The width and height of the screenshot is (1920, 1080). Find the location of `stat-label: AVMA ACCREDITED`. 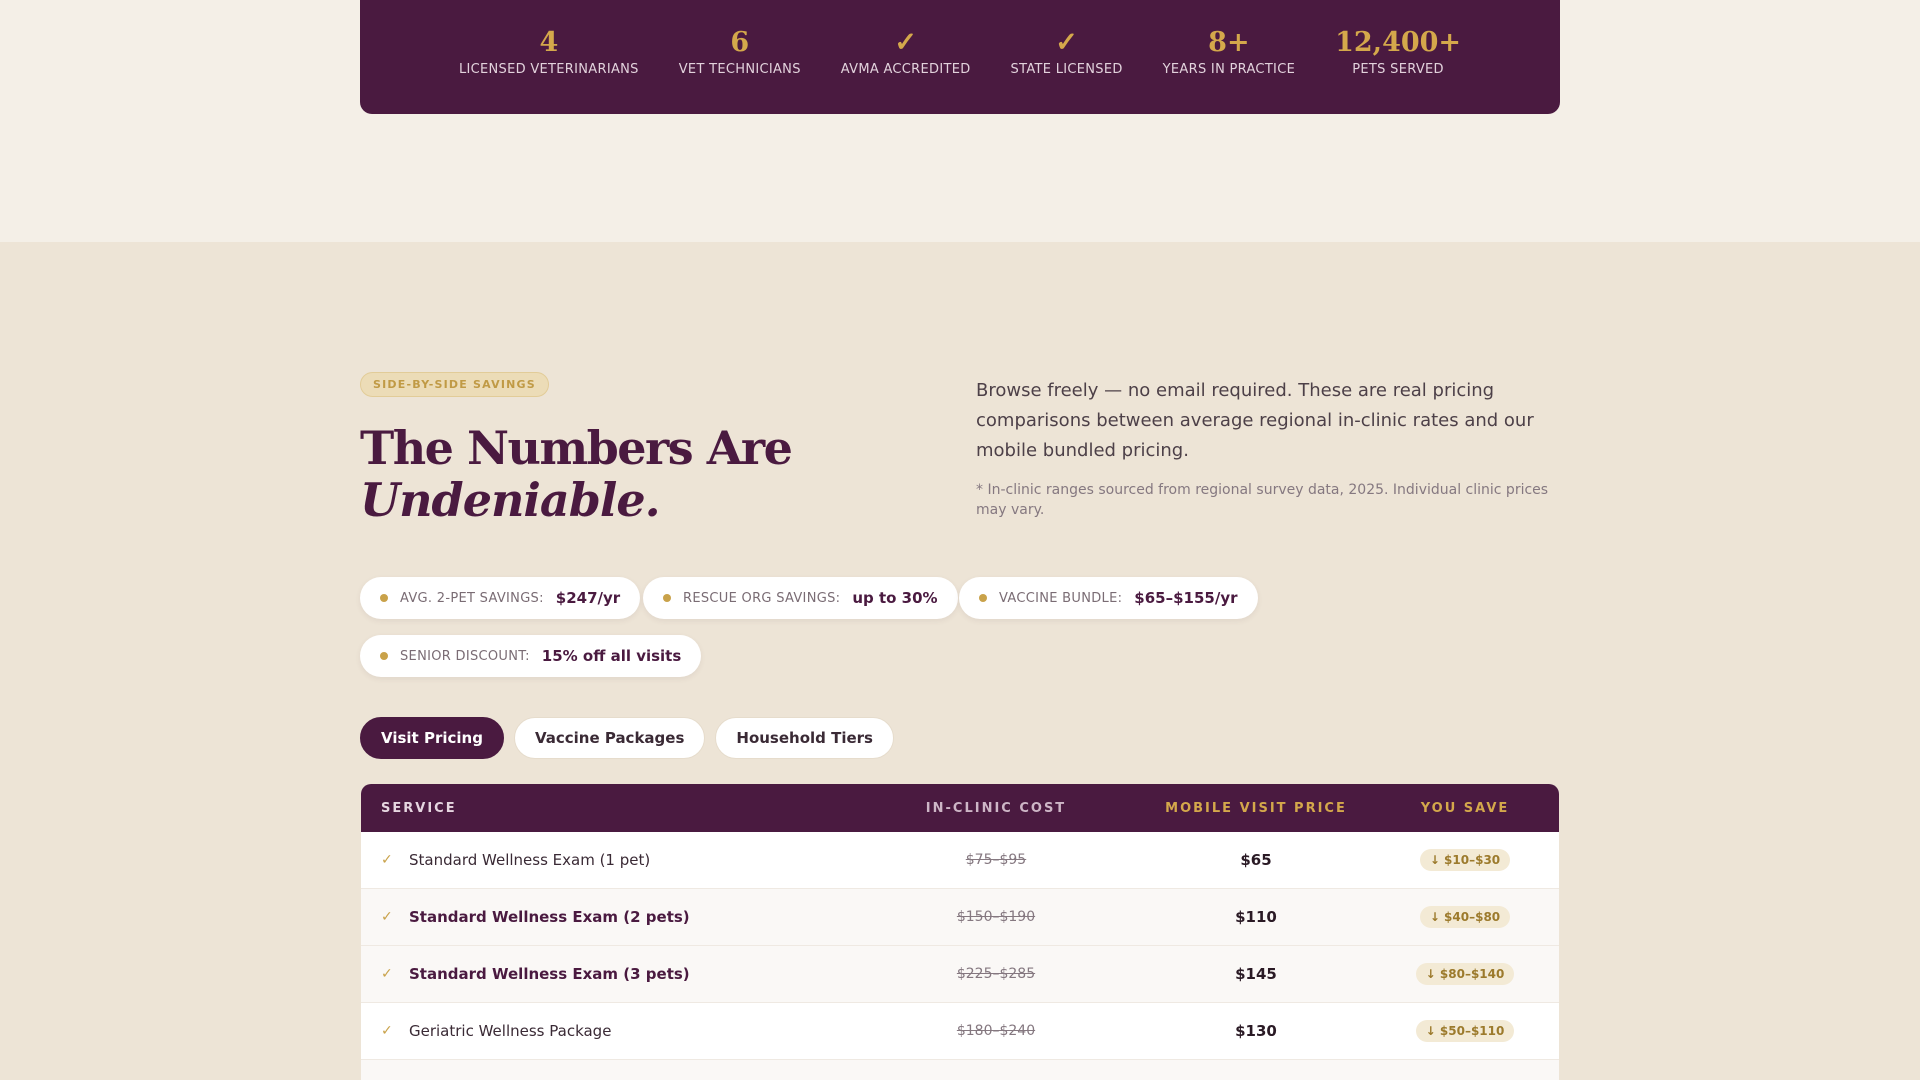

stat-label: AVMA ACCREDITED is located at coordinates (905, 69).